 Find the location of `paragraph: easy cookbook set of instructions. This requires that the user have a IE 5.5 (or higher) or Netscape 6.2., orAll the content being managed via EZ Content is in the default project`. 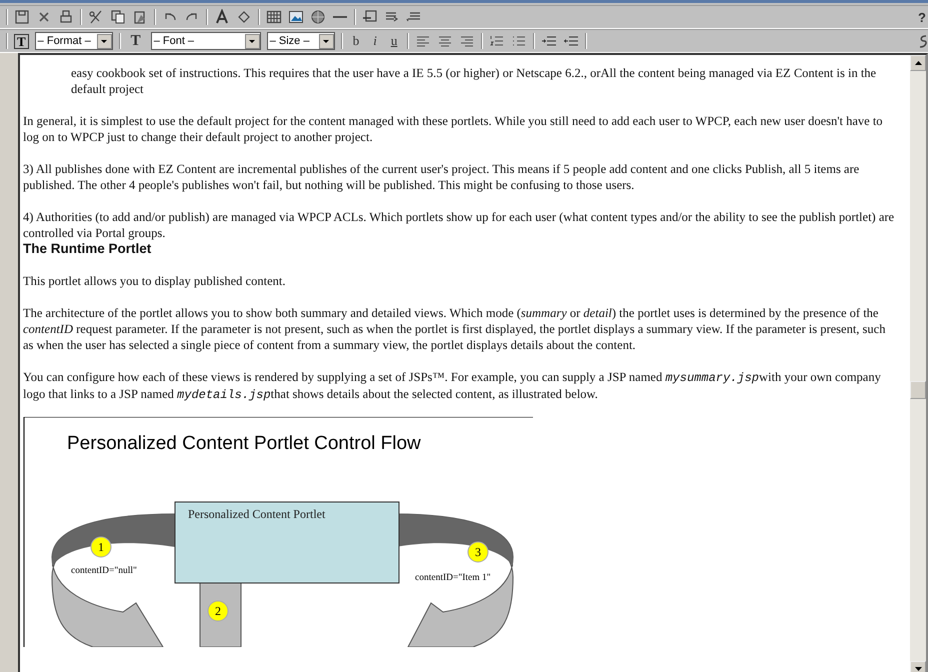

paragraph: easy cookbook set of instructions. This requires that the user have a IE 5.5 (or higher) or Netscape 6.2., orAll the content being managed via EZ Content is in the default project is located at coordinates (474, 81).